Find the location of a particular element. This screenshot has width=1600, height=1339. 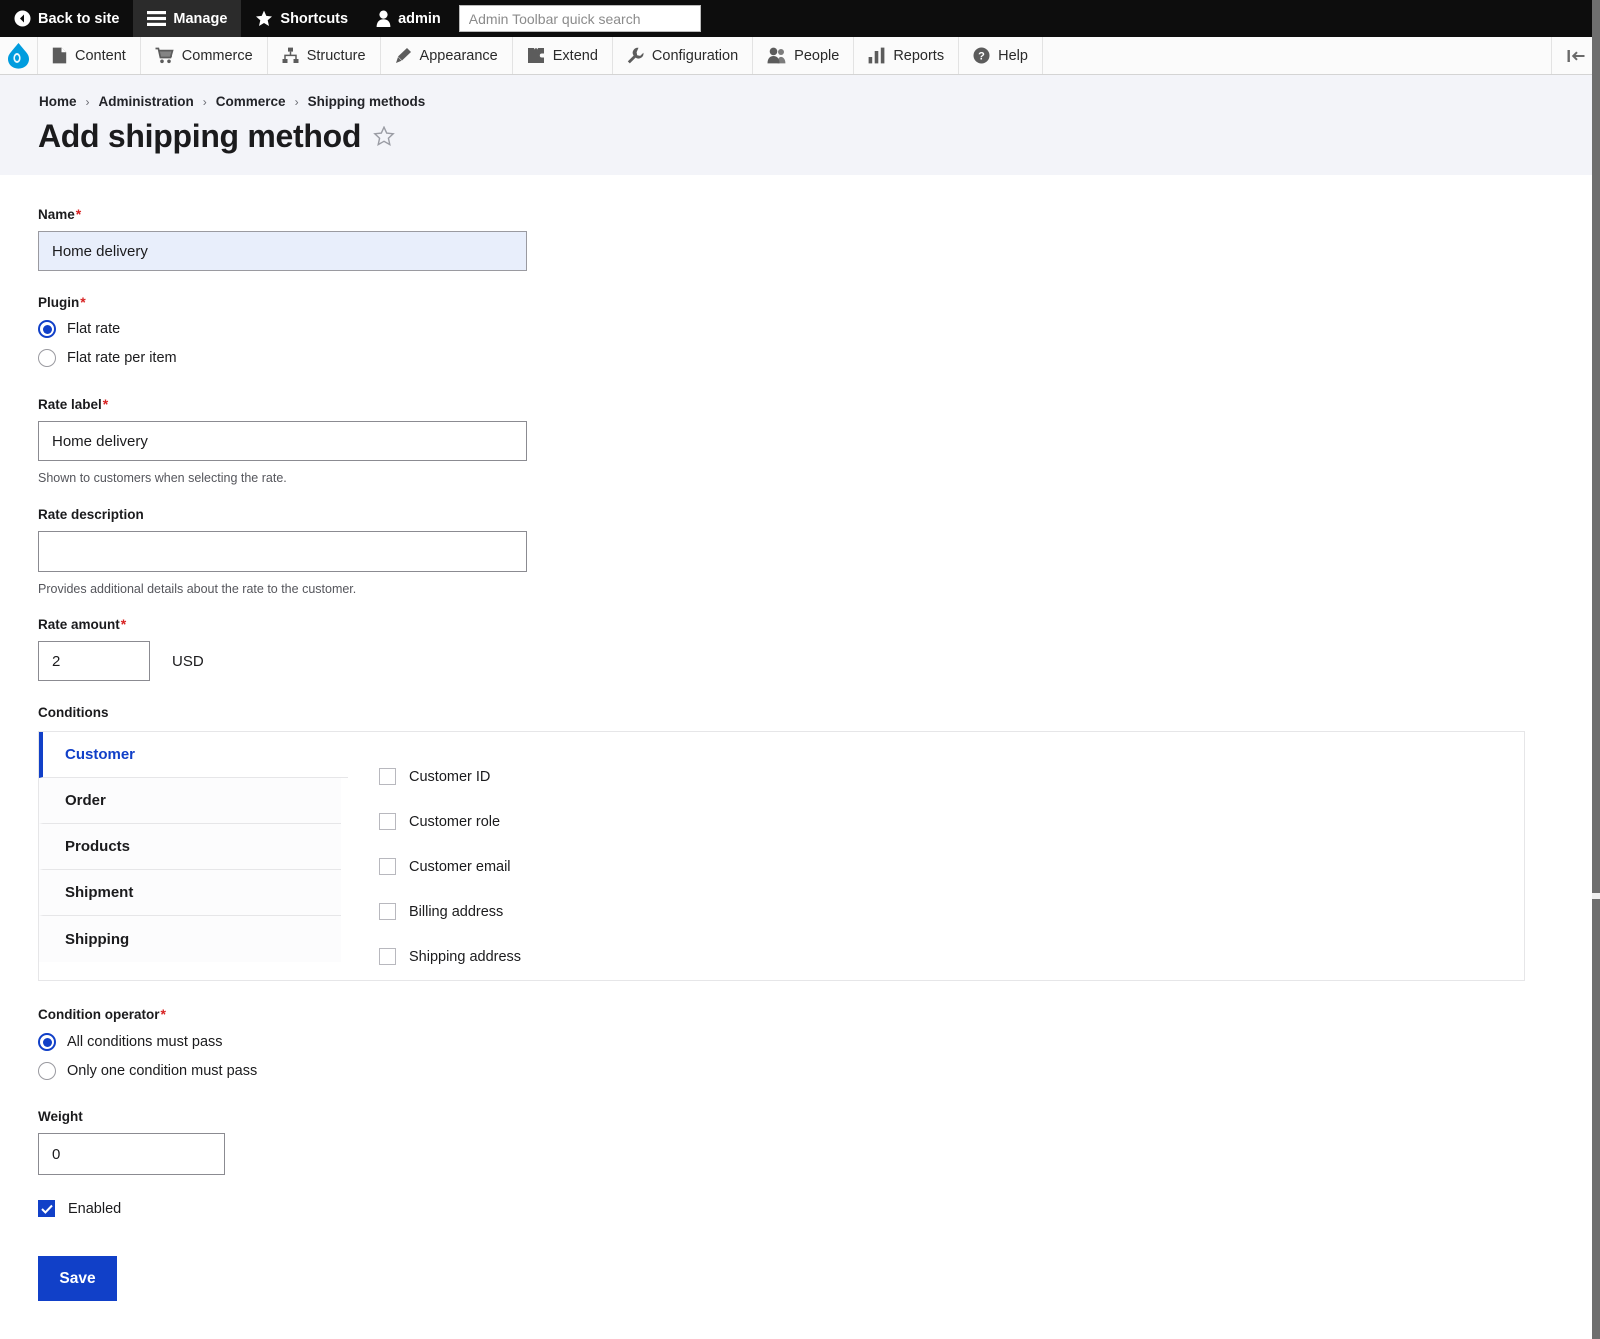

admin-quick-search-input is located at coordinates (579, 18).